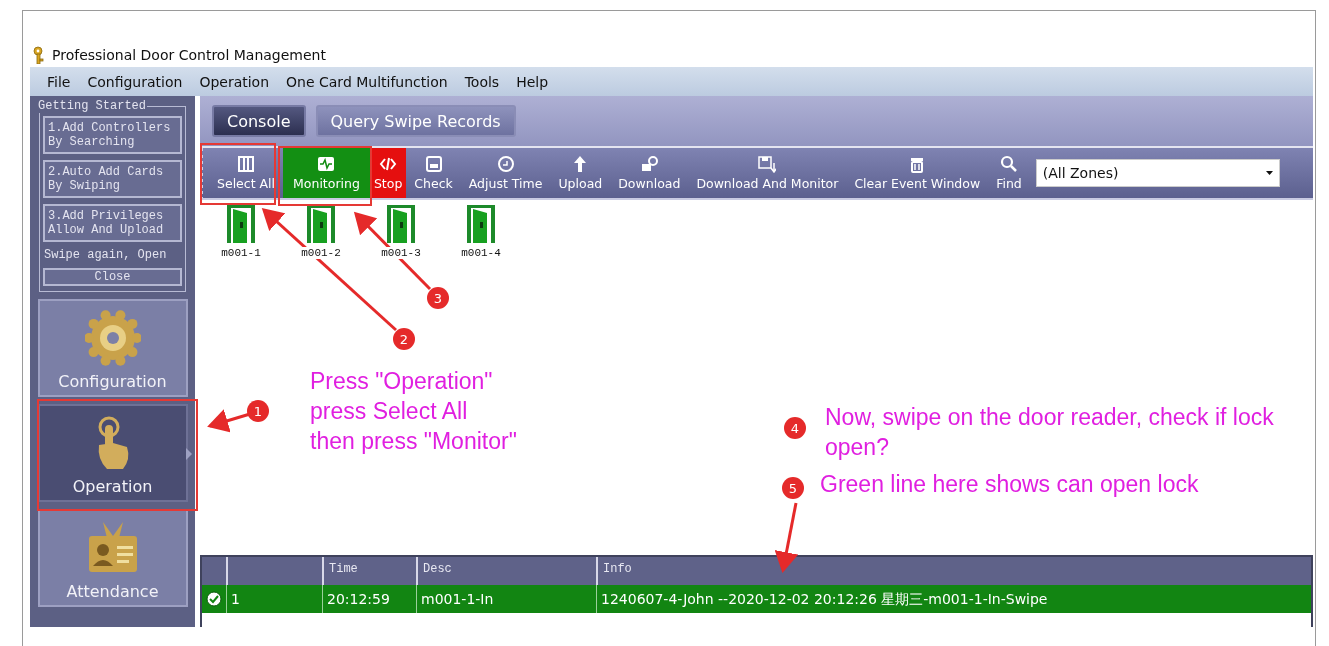 The height and width of the screenshot is (646, 1329). Describe the element at coordinates (112, 179) in the screenshot. I see `step-button: 2.Auto Add Cards By Swiping` at that location.